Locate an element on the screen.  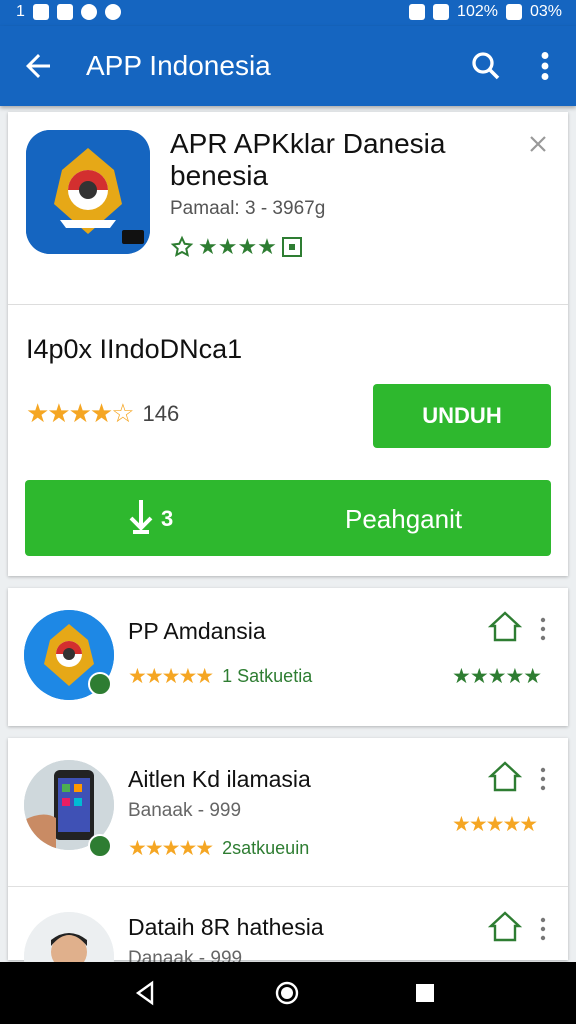
download-count: 3 is located at coordinates (167, 518).